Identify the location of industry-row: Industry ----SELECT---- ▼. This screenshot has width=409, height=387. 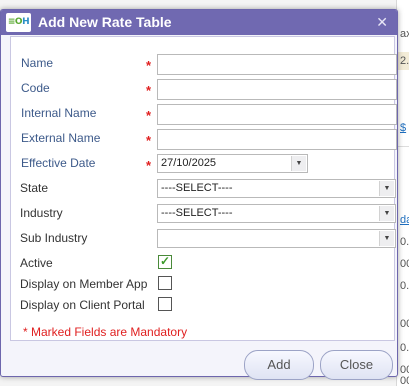
(203, 214).